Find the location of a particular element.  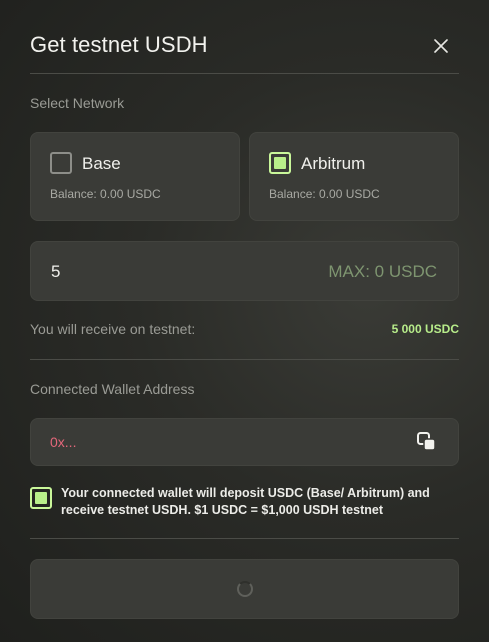

network-name-arbitrum: Arbitrum is located at coordinates (333, 163).